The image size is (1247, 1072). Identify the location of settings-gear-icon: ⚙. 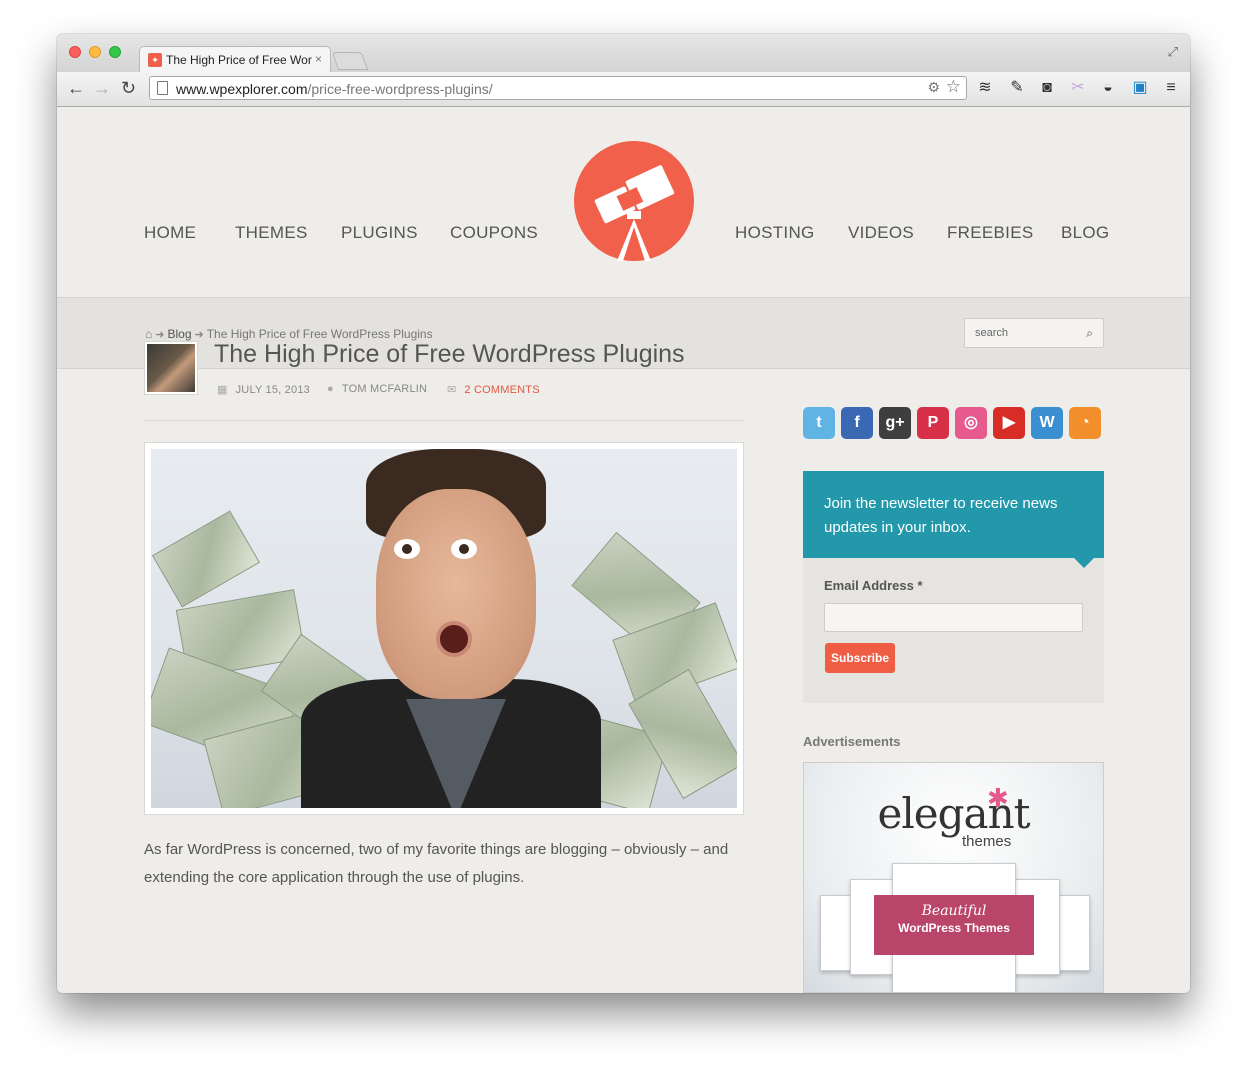
(933, 87).